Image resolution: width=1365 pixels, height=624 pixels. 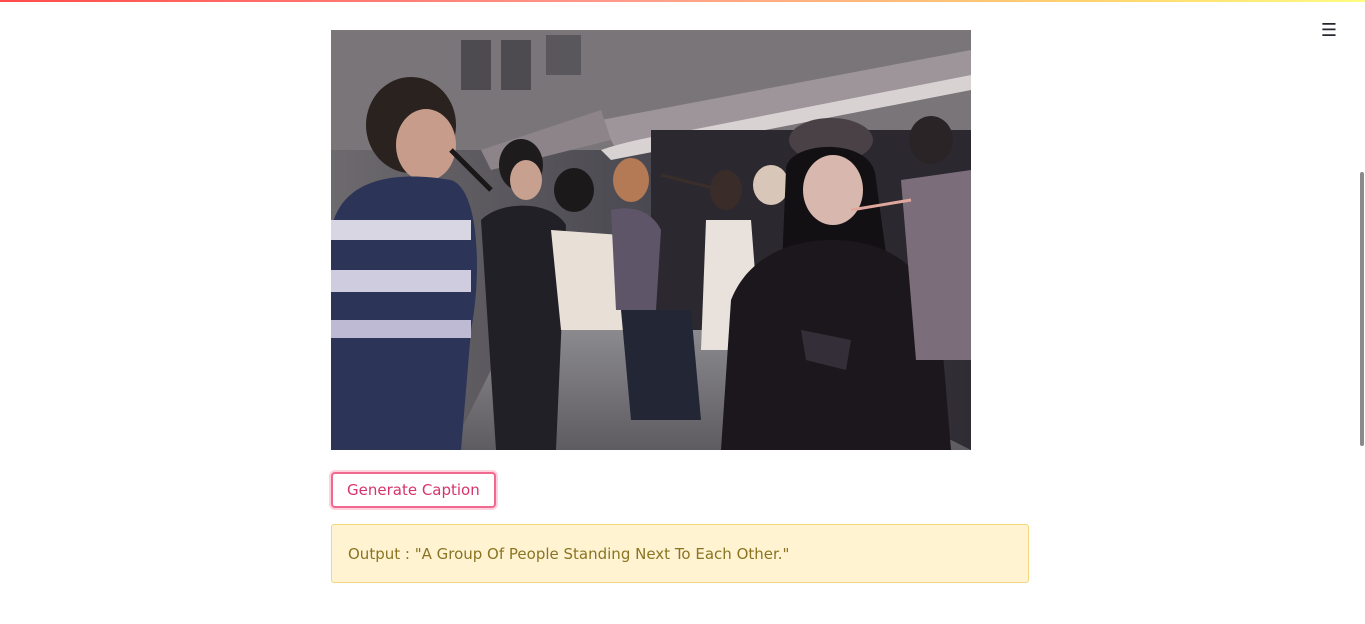 I want to click on hamburger-menu-icon: ☰, so click(x=1329, y=30).